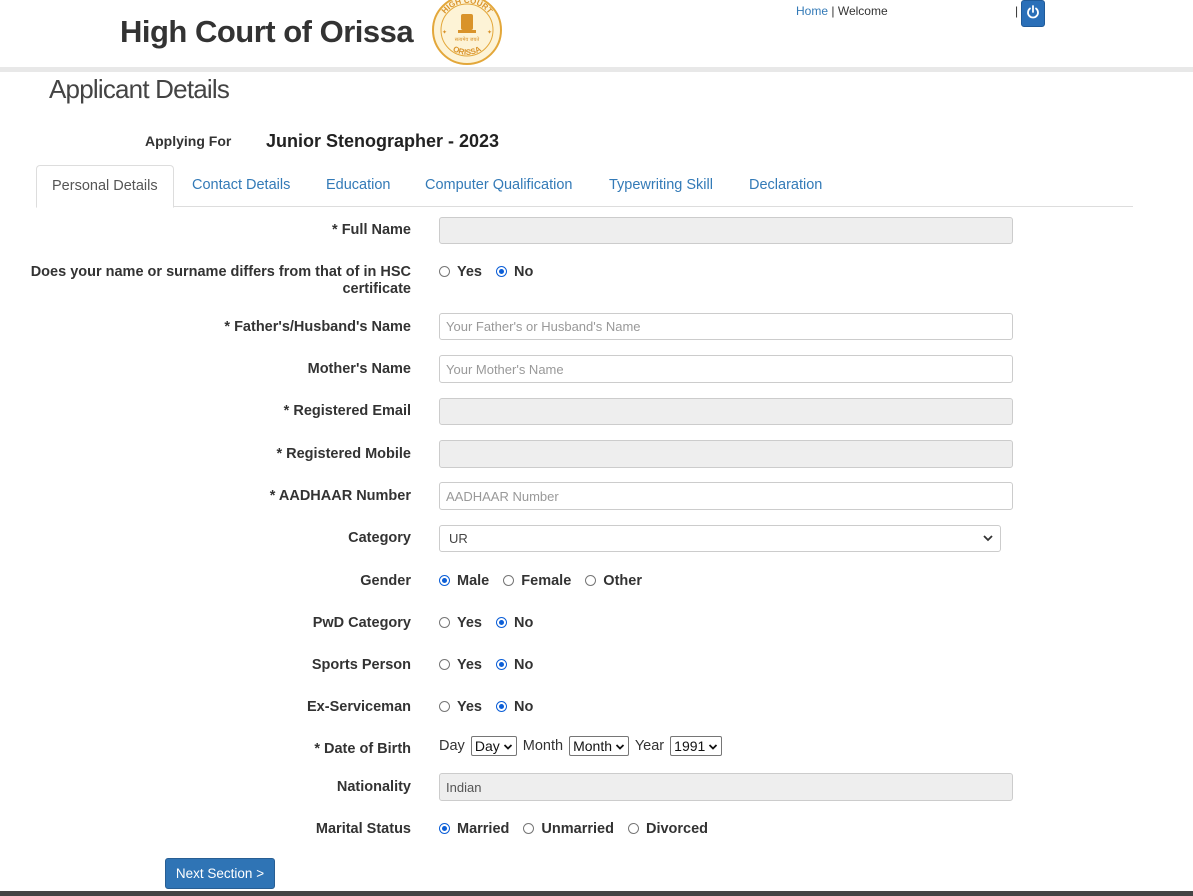 The height and width of the screenshot is (896, 1193). What do you see at coordinates (359, 707) in the screenshot?
I see `ex-serviceman-label: Ex-Serviceman` at bounding box center [359, 707].